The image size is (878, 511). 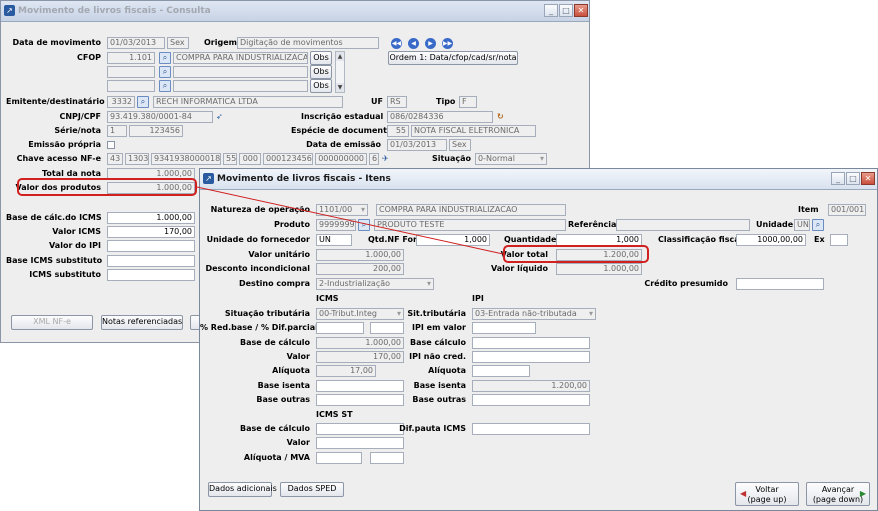 I want to click on natureza-select: 1101/00, so click(x=342, y=210).